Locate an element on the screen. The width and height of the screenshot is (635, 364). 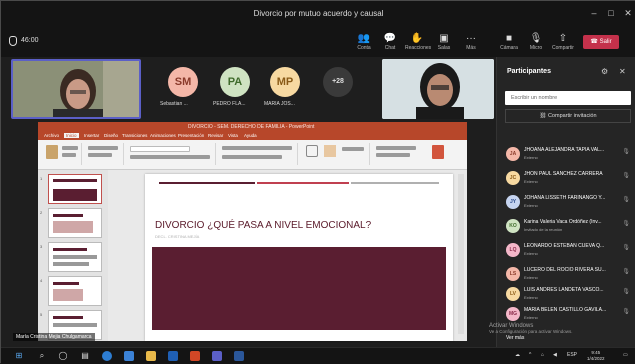
taskbar-clock: 9:45 1/4/2022 is located at coordinates (596, 356).